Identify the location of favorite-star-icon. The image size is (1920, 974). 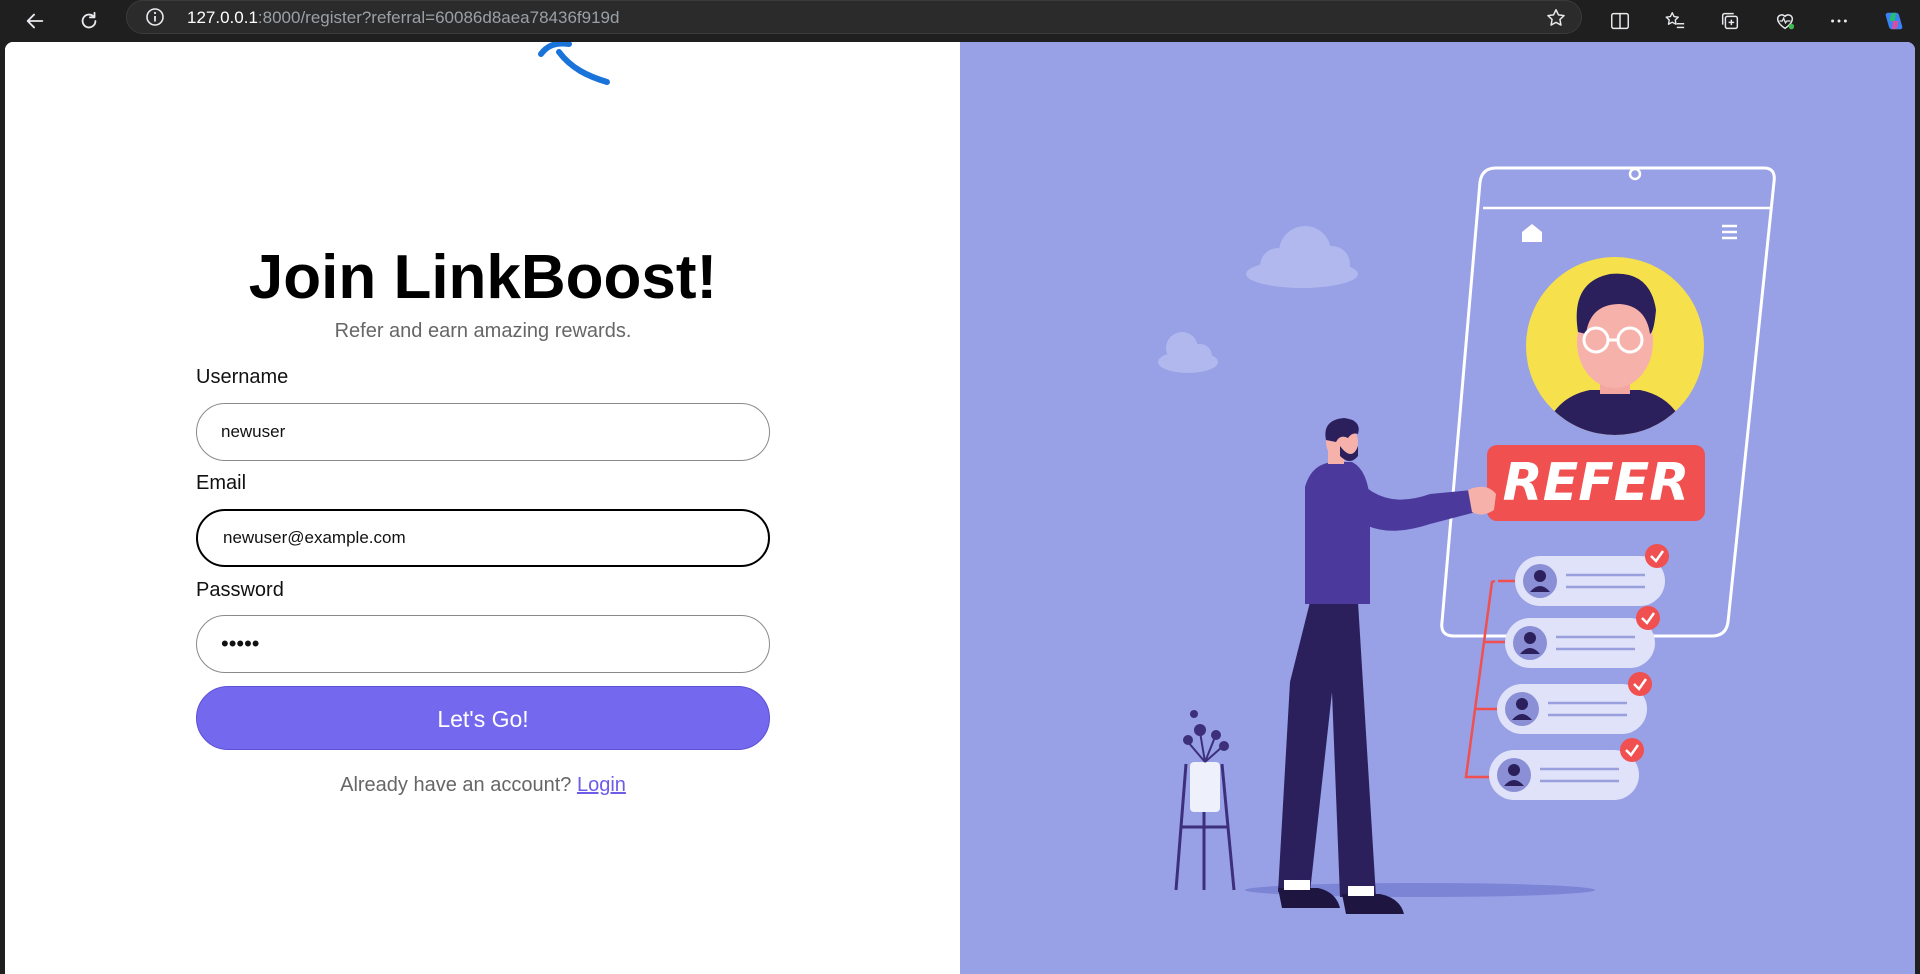
(1556, 18).